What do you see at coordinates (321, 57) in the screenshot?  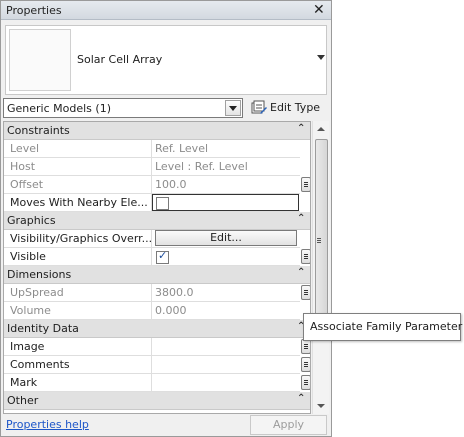 I see `chevron-down-icon` at bounding box center [321, 57].